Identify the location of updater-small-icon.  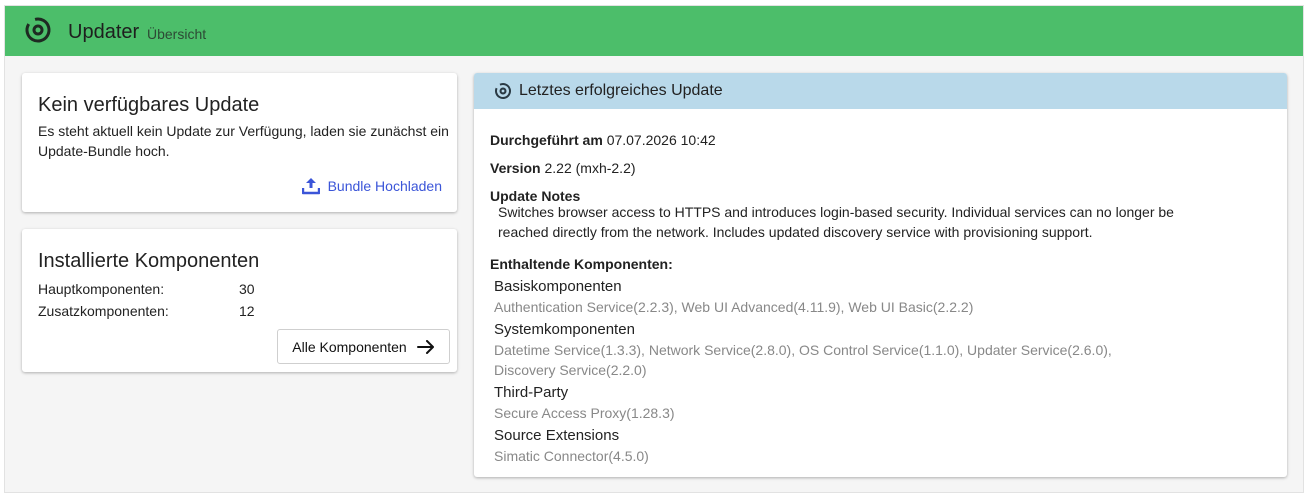
(503, 91).